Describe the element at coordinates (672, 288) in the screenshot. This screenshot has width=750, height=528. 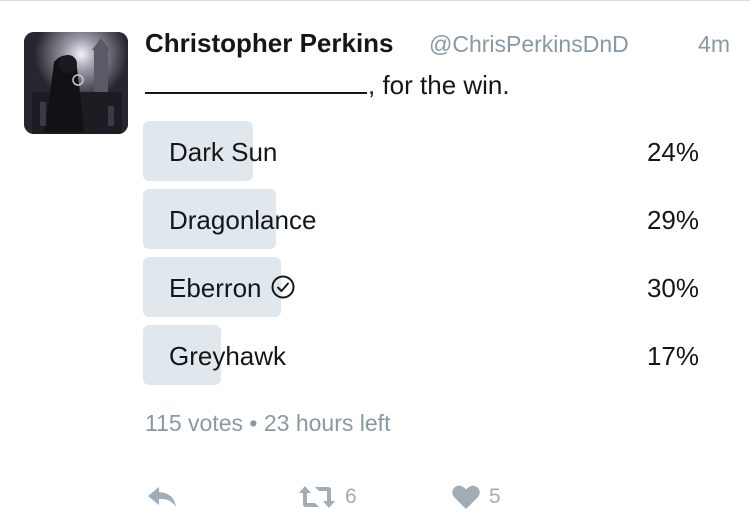
I see `poll-option-percent: 30%` at that location.